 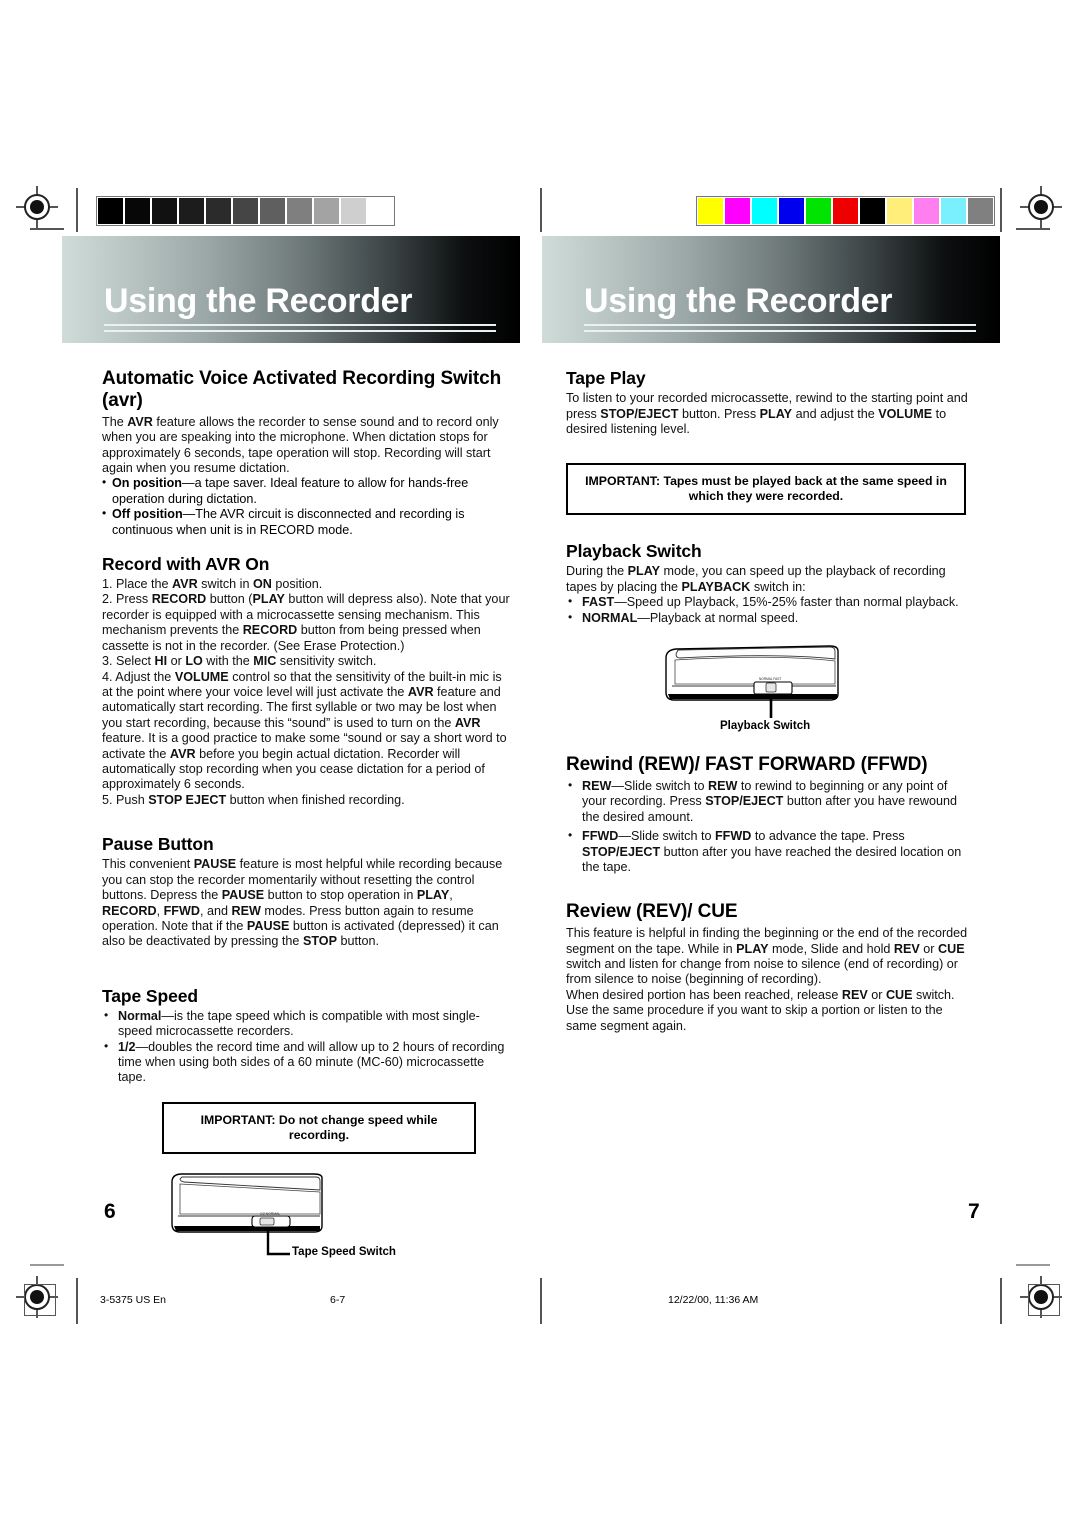 What do you see at coordinates (150, 995) in the screenshot?
I see `heading-tape-speed: Tape Speed` at bounding box center [150, 995].